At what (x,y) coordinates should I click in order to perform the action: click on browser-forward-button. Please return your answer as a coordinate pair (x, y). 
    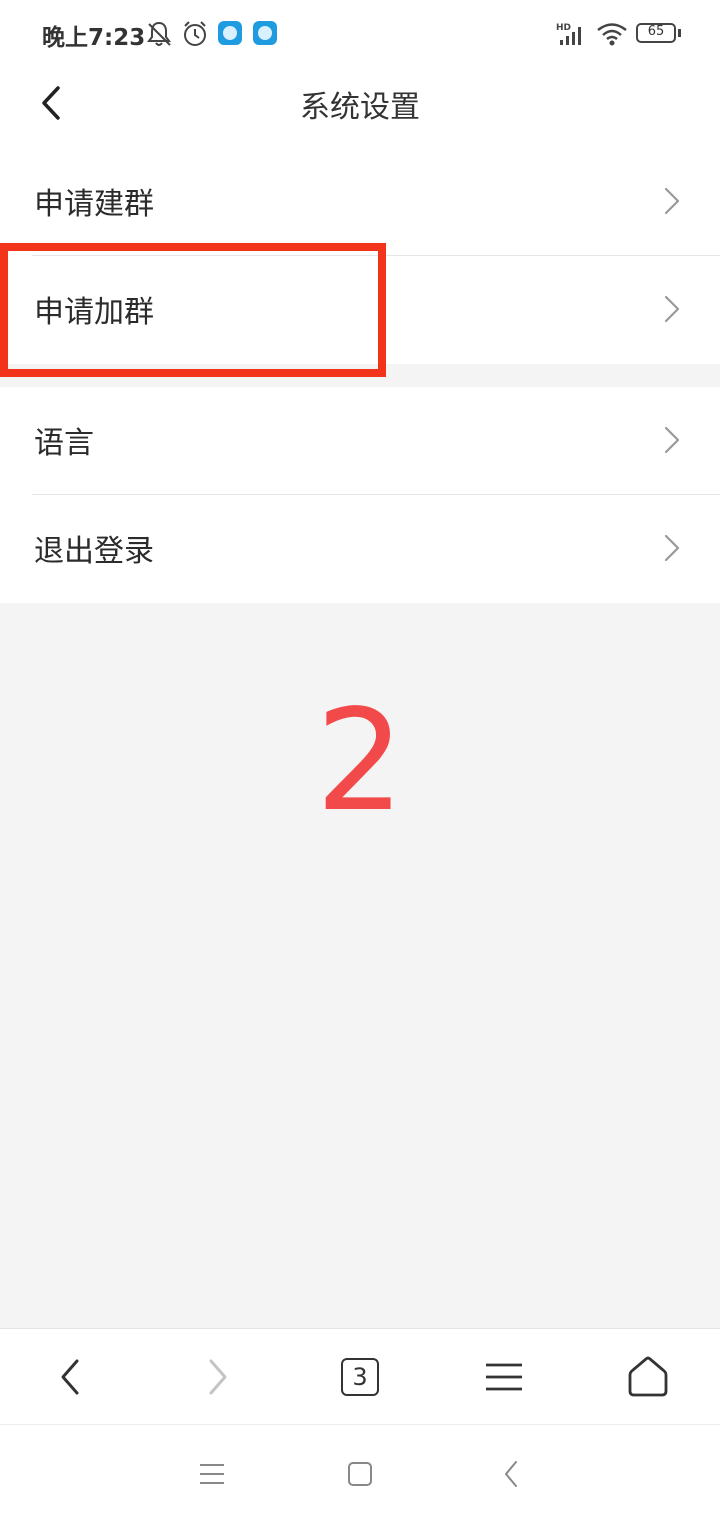
    Looking at the image, I should click on (218, 1377).